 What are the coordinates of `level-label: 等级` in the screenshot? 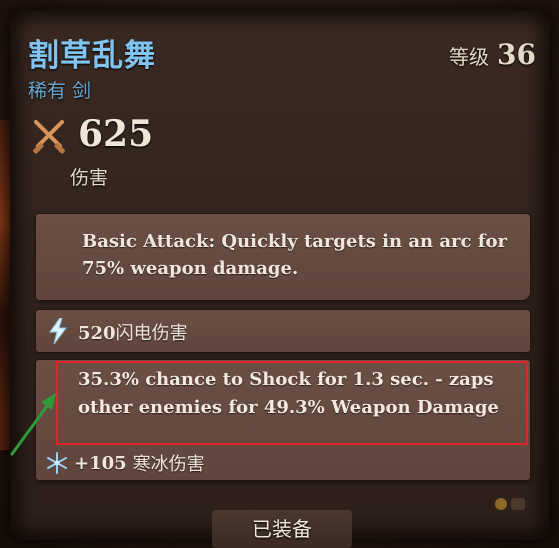 It's located at (469, 57).